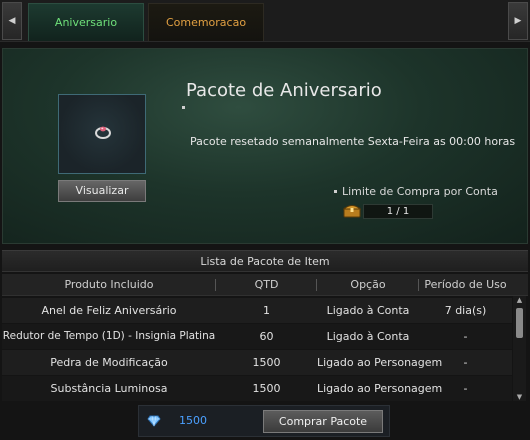 The image size is (530, 440). What do you see at coordinates (519, 323) in the screenshot?
I see `scrollbar-thumb` at bounding box center [519, 323].